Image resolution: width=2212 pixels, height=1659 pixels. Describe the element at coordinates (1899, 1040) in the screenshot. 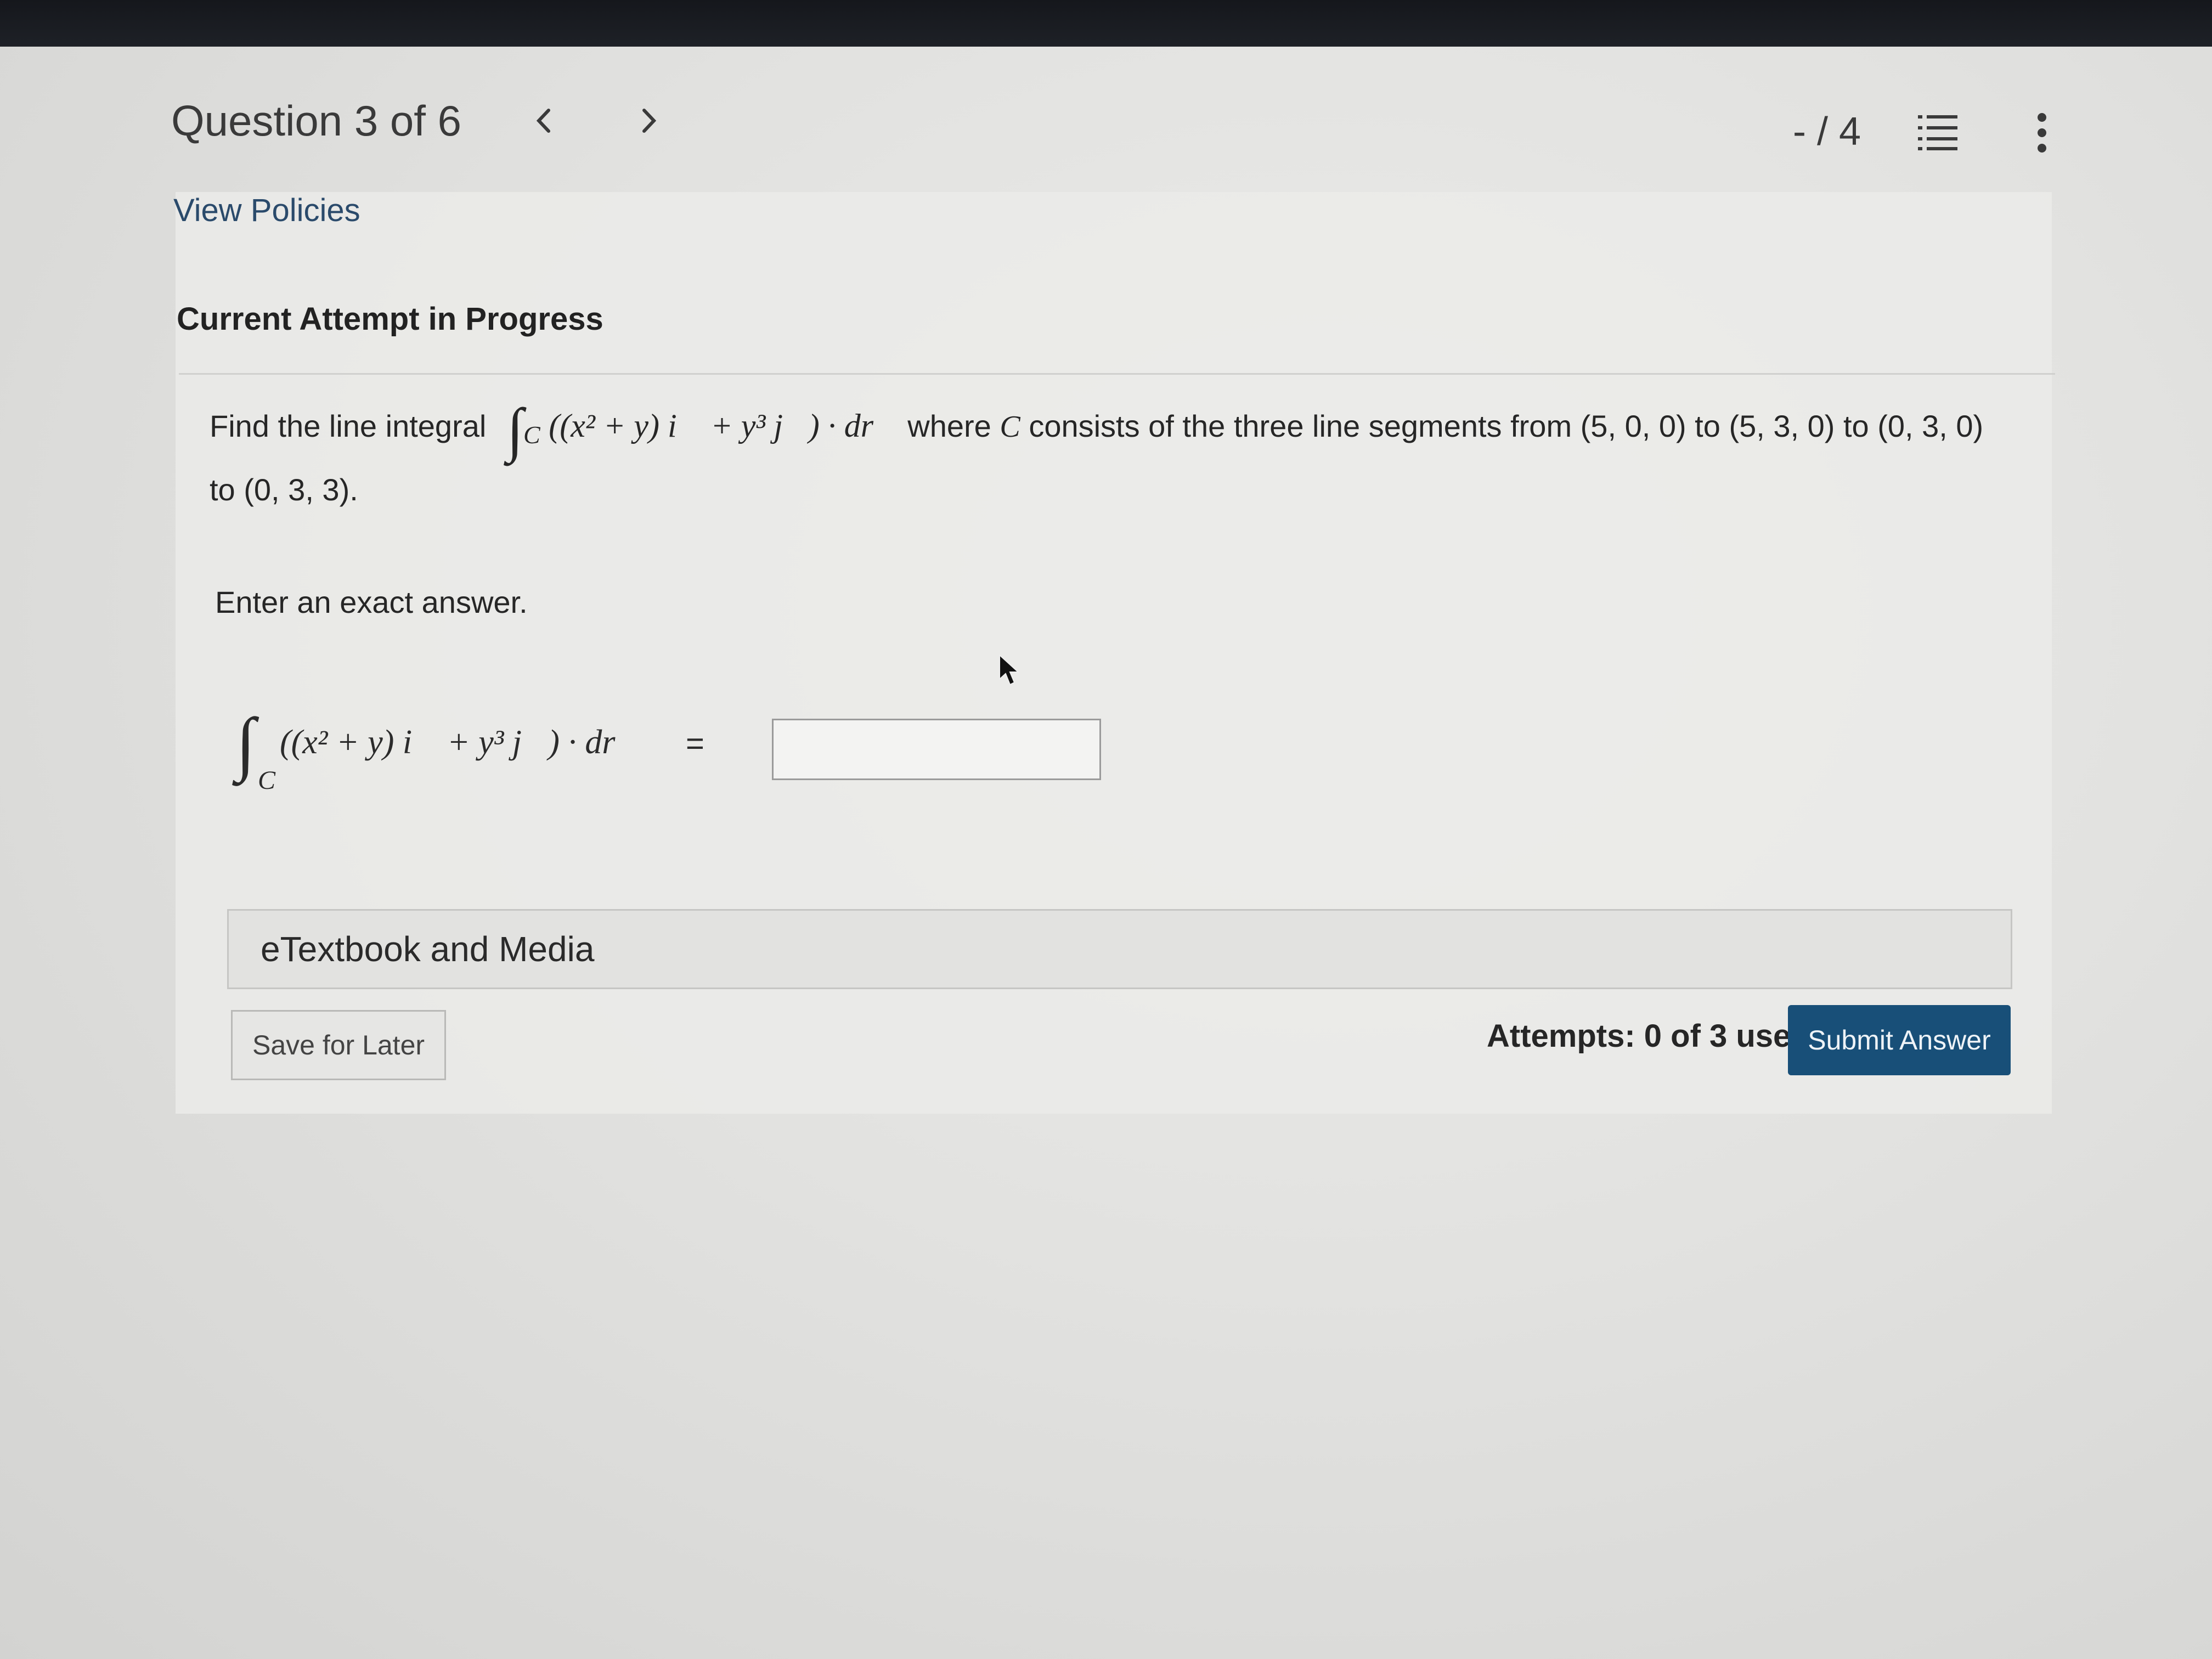

I see `submit-answer-button: Submit Answer` at that location.